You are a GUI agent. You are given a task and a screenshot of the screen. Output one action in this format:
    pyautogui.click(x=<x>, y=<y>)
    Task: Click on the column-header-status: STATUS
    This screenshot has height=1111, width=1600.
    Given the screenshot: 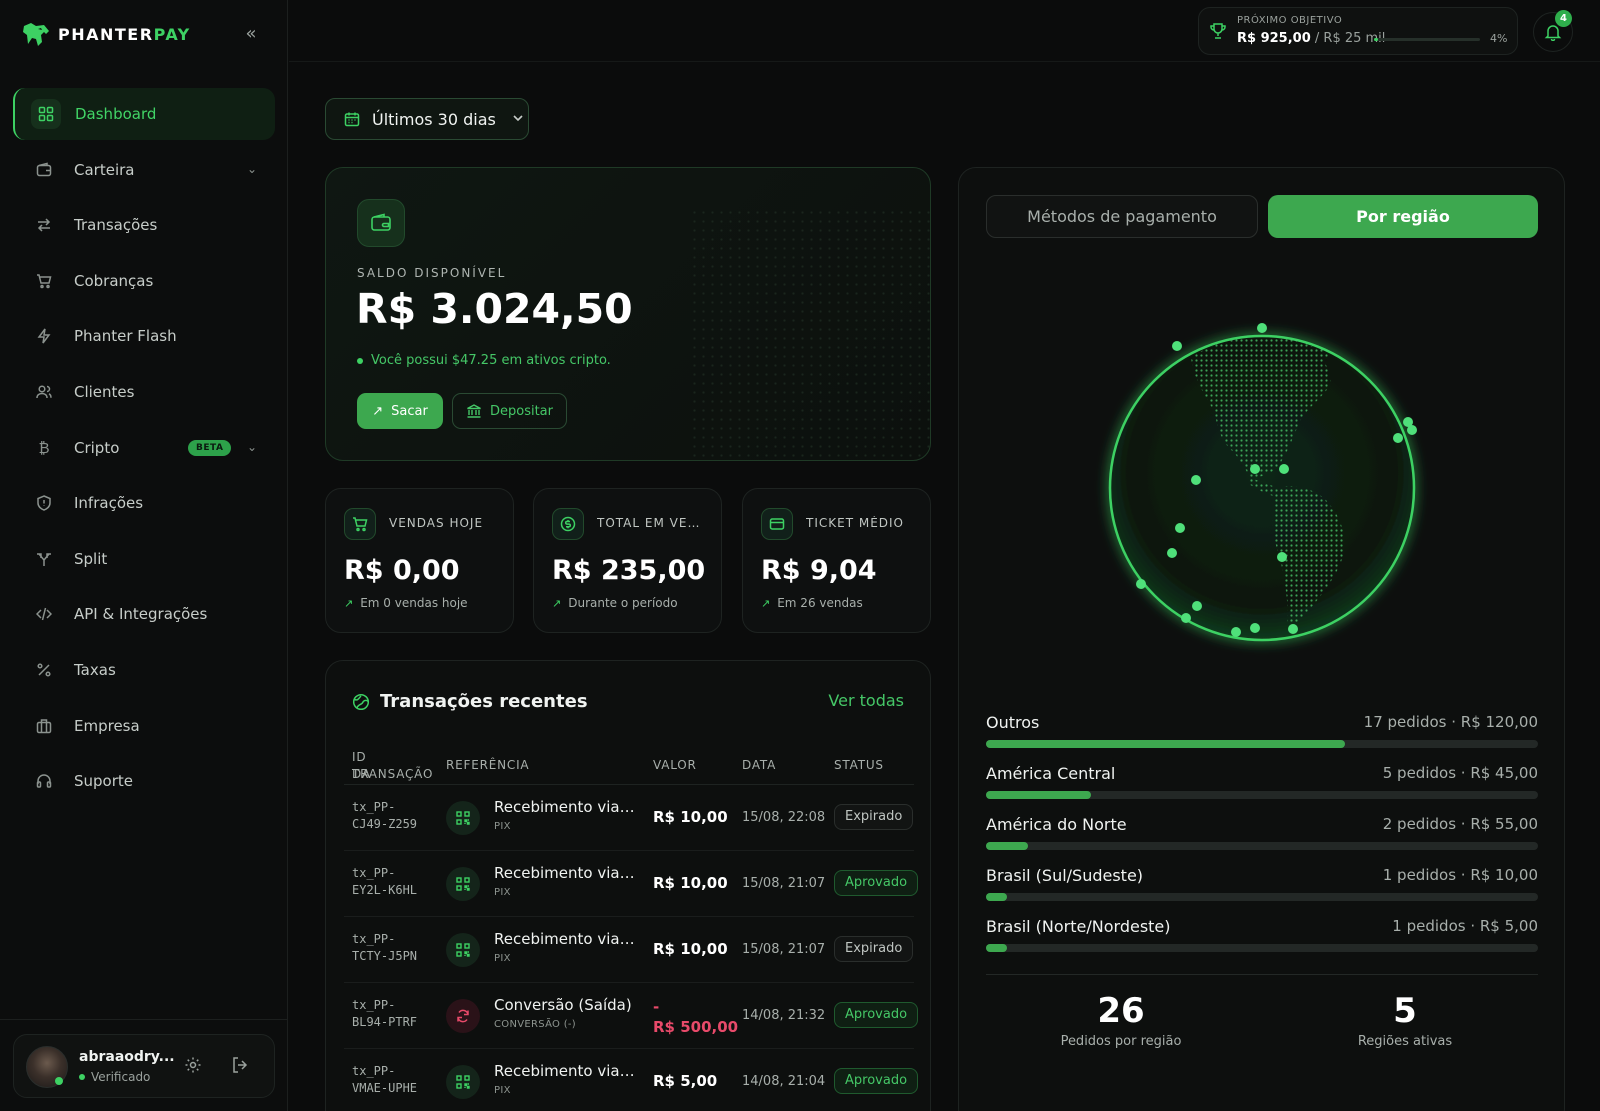 What is the action you would take?
    pyautogui.click(x=859, y=765)
    